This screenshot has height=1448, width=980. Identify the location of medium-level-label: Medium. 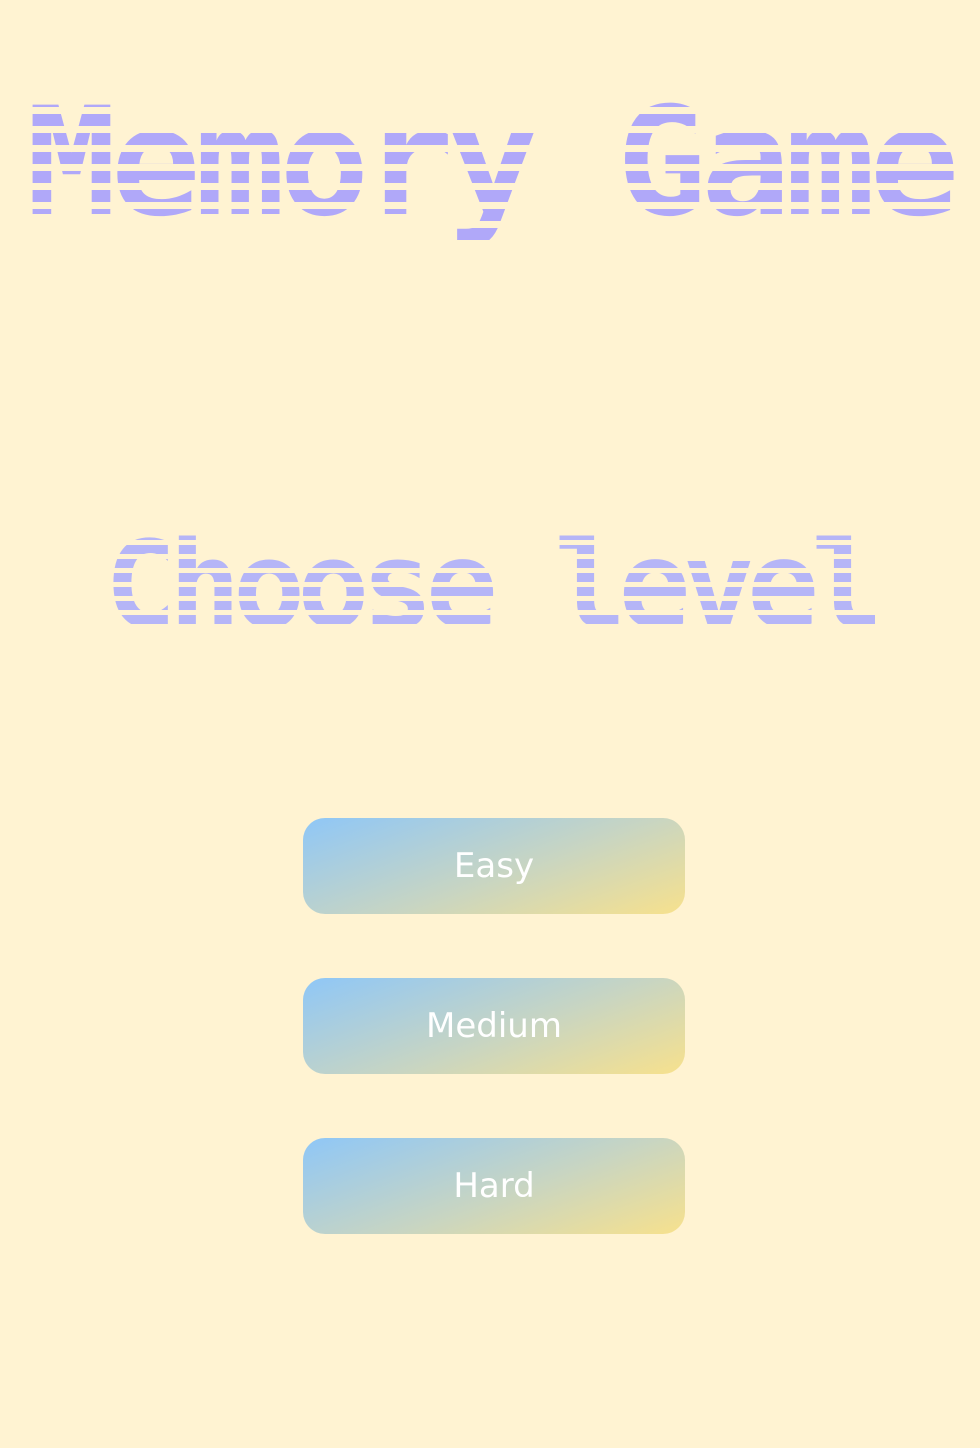
(494, 1026).